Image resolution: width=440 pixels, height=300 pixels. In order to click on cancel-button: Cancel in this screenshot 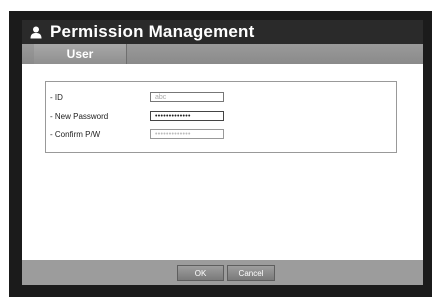, I will do `click(251, 273)`.